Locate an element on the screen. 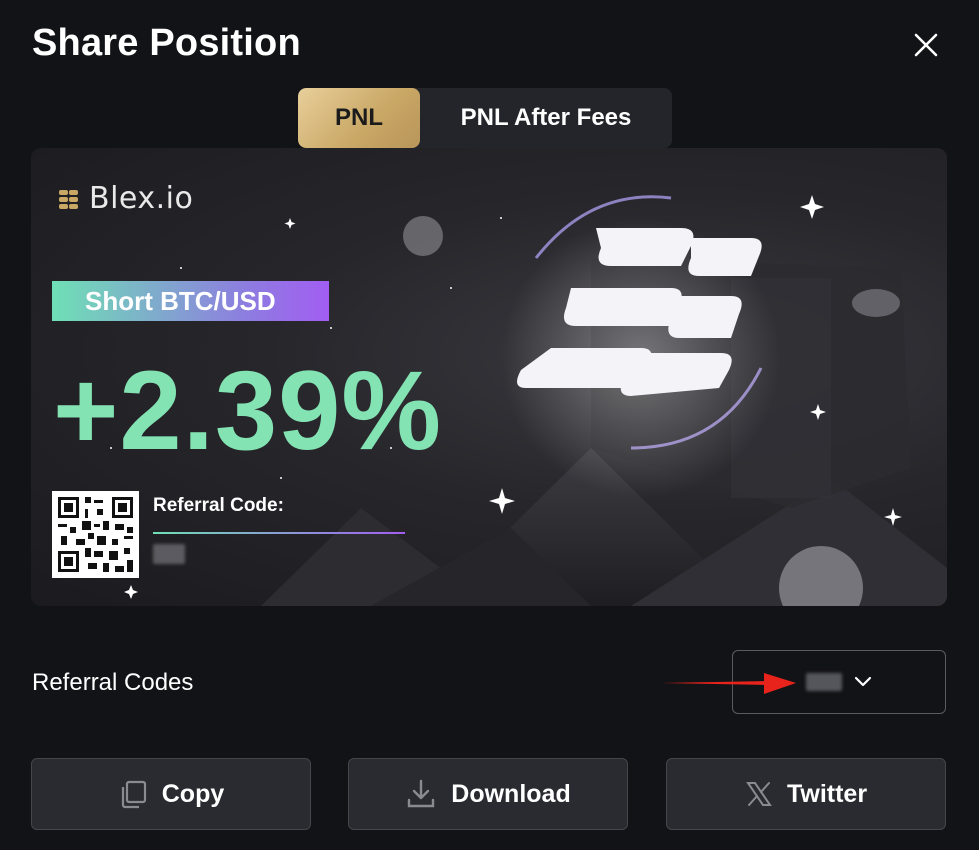 The height and width of the screenshot is (850, 979). pnl-tabs: PNL PNL After Fees is located at coordinates (485, 118).